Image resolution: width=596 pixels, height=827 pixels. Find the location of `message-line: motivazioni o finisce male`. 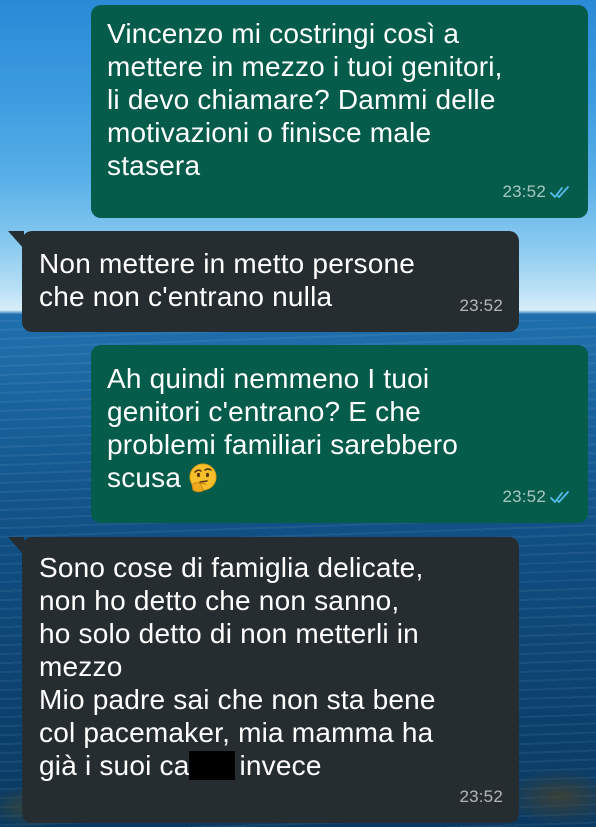

message-line: motivazioni o finisce male is located at coordinates (269, 132).